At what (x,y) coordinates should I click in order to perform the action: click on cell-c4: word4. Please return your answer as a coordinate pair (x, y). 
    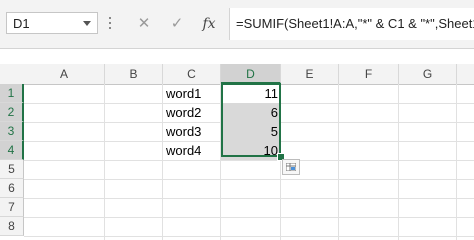
    Looking at the image, I should click on (192, 150).